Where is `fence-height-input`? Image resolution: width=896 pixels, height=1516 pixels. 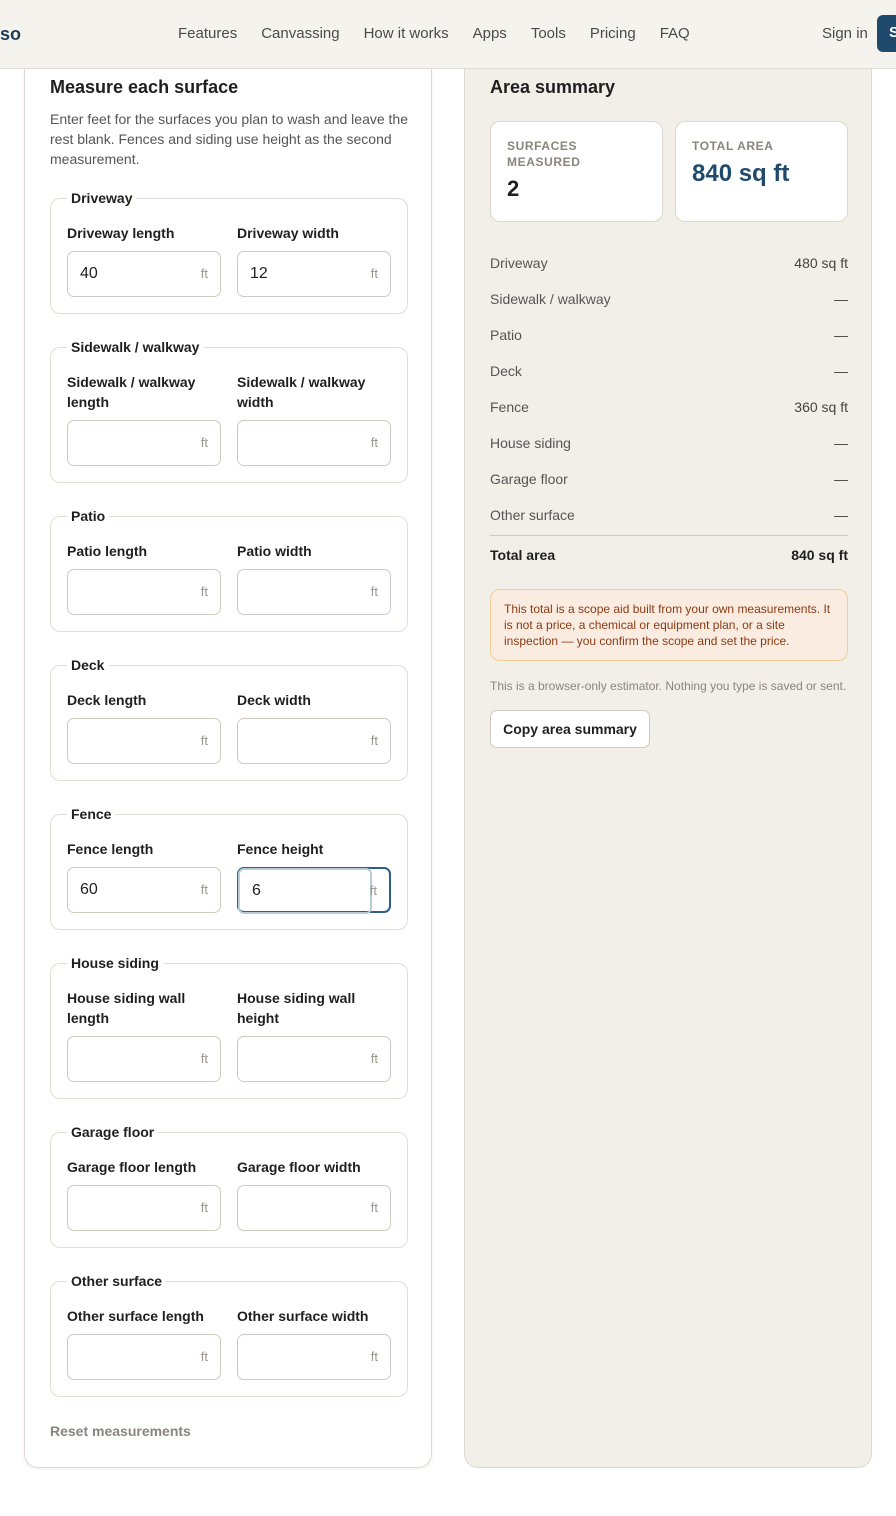 fence-height-input is located at coordinates (305, 891).